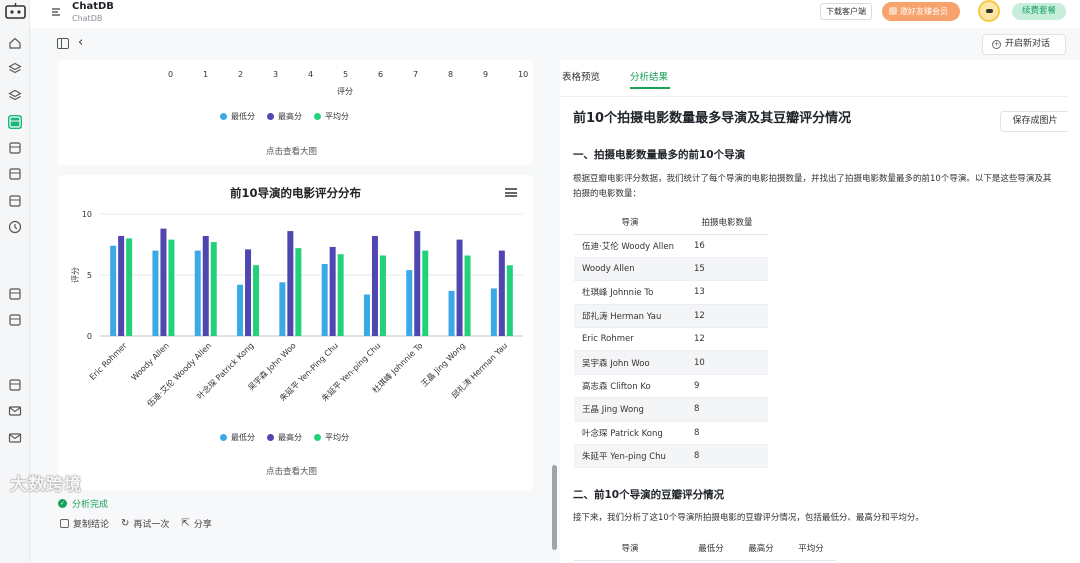  Describe the element at coordinates (921, 11) in the screenshot. I see `invite-promo-button: 邀好友赚会员` at that location.